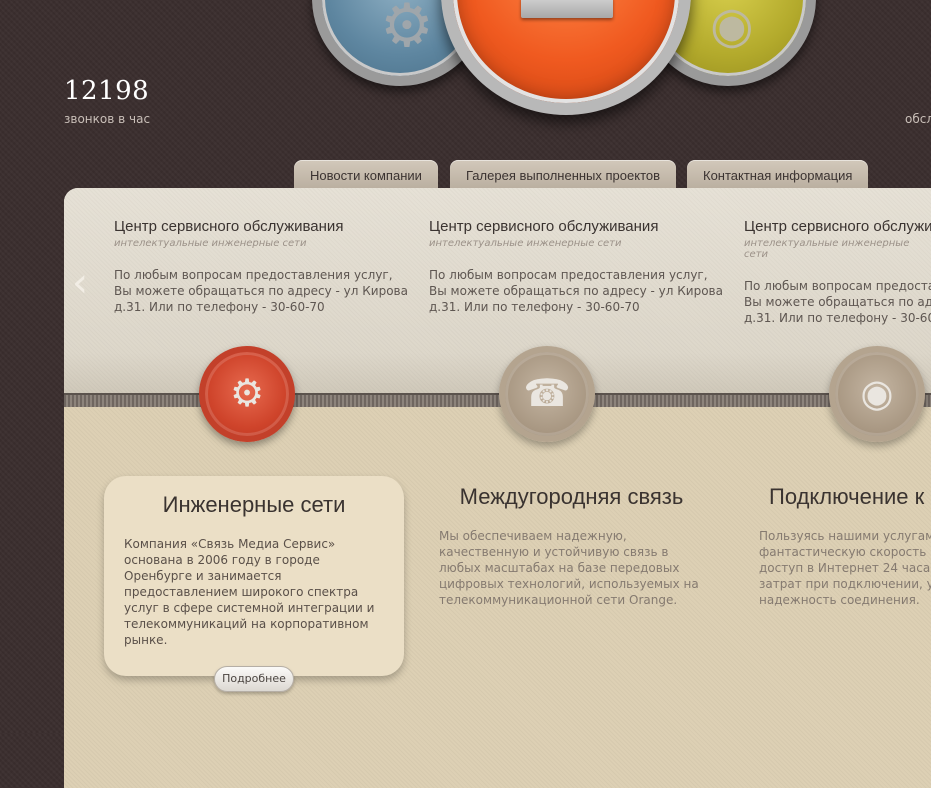 The width and height of the screenshot is (931, 788). Describe the element at coordinates (366, 175) in the screenshot. I see `tab-company-news: Новости компании` at that location.